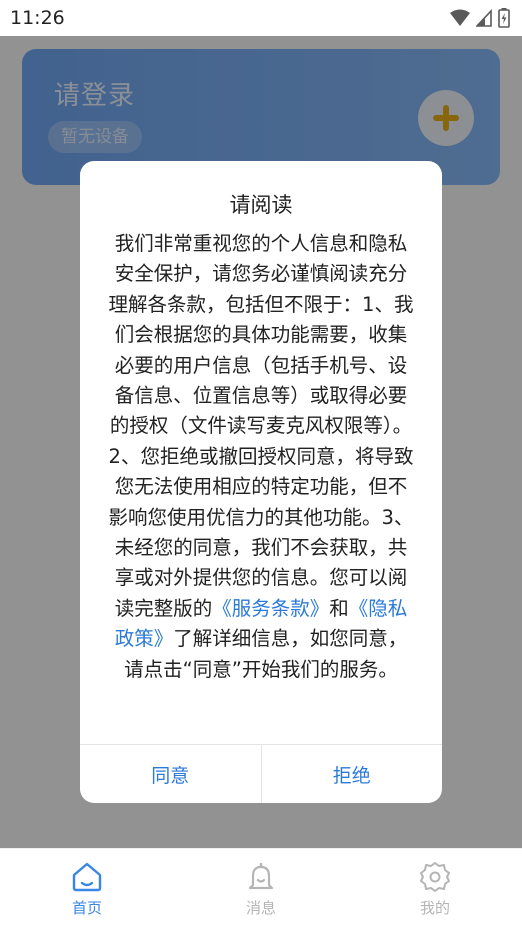 This screenshot has height=929, width=522. Describe the element at coordinates (261, 205) in the screenshot. I see `dialog-title: 请阅读` at that location.